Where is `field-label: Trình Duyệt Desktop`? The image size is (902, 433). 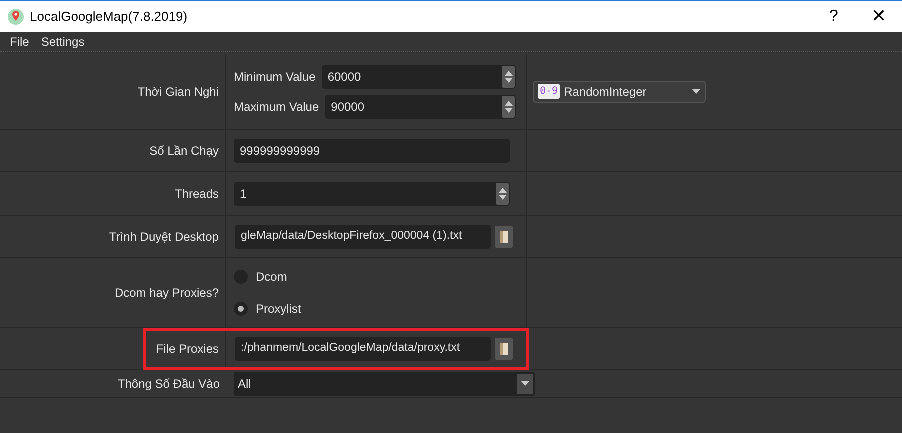 field-label: Trình Duyệt Desktop is located at coordinates (164, 237).